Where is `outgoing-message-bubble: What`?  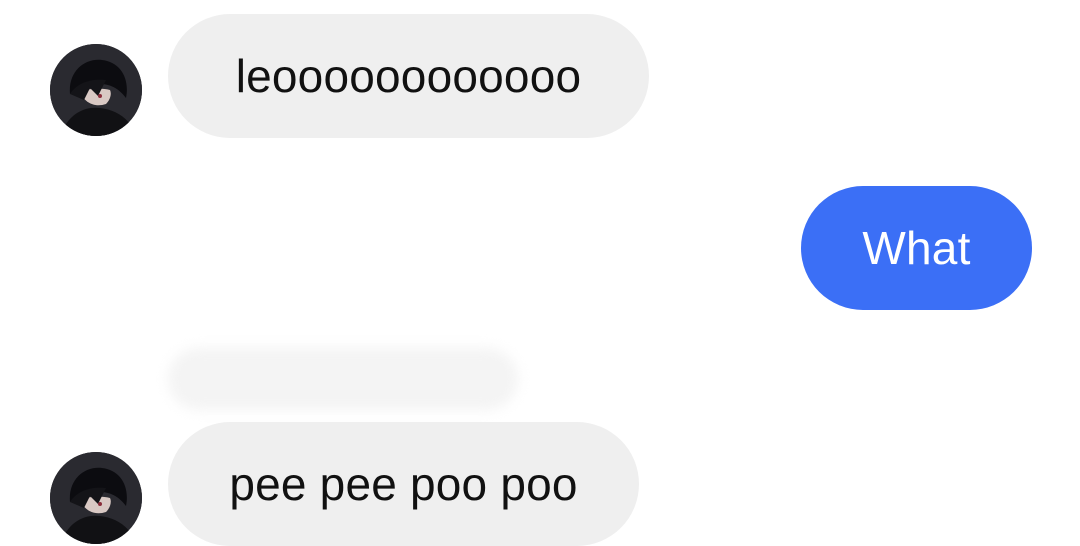 outgoing-message-bubble: What is located at coordinates (916, 248).